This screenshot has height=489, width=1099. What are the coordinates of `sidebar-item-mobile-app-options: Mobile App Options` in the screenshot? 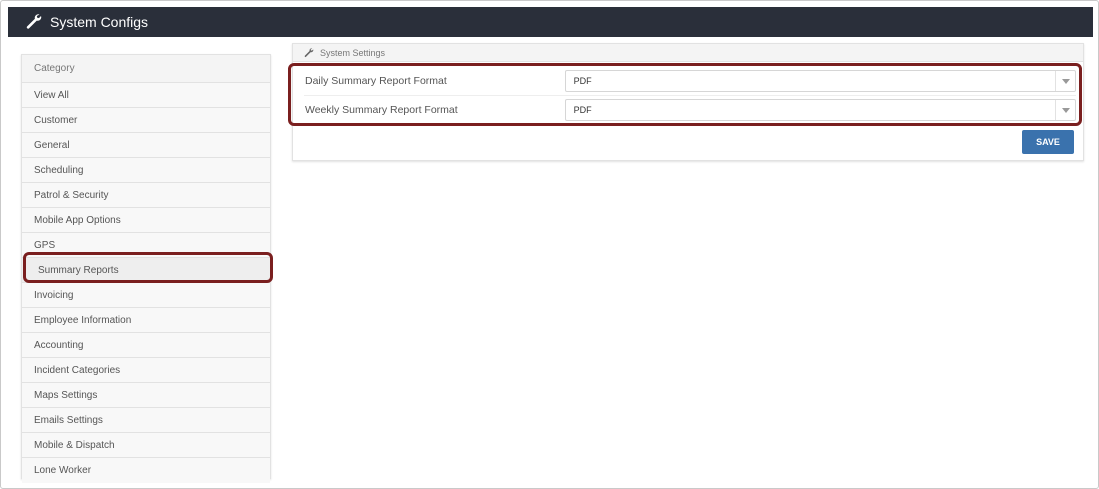 It's located at (146, 220).